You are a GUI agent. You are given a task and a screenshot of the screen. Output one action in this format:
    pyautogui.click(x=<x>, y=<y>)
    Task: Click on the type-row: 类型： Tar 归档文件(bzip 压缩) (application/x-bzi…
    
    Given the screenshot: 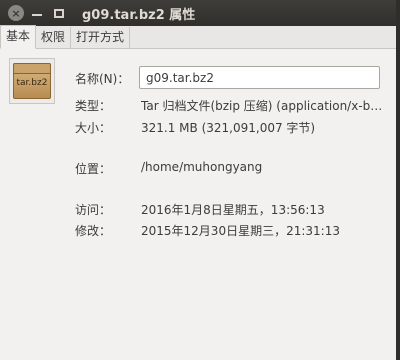 What is the action you would take?
    pyautogui.click(x=230, y=105)
    